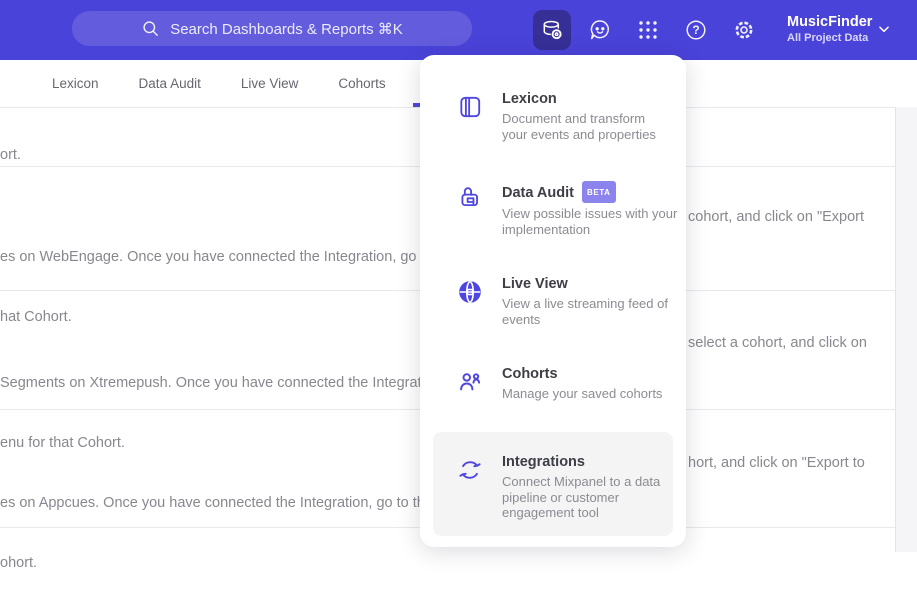 Image resolution: width=917 pixels, height=613 pixels. I want to click on menu-item-cohorts: Cohorts Manage your saved cohorts, so click(559, 384).